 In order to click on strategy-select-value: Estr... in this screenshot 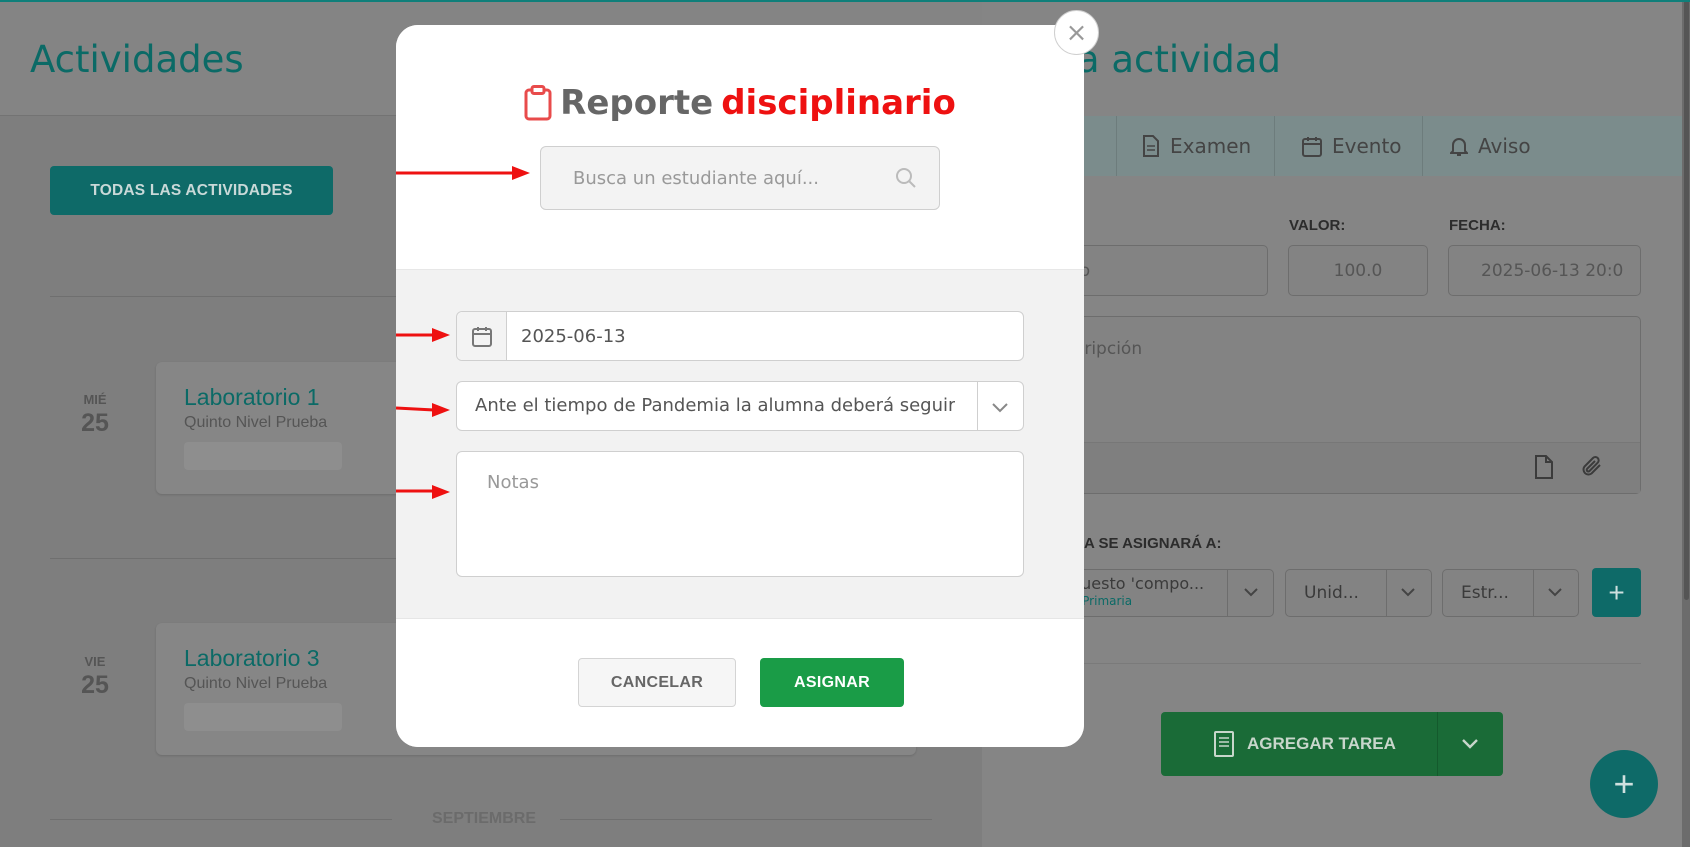, I will do `click(1485, 593)`.